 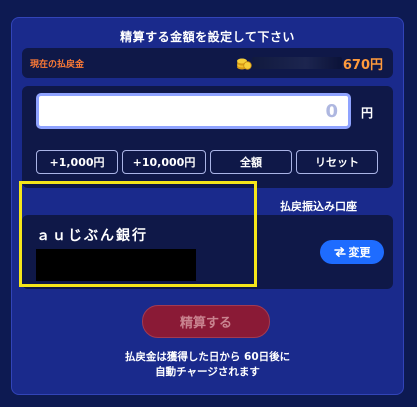 I want to click on amount-value: 0, so click(x=331, y=111).